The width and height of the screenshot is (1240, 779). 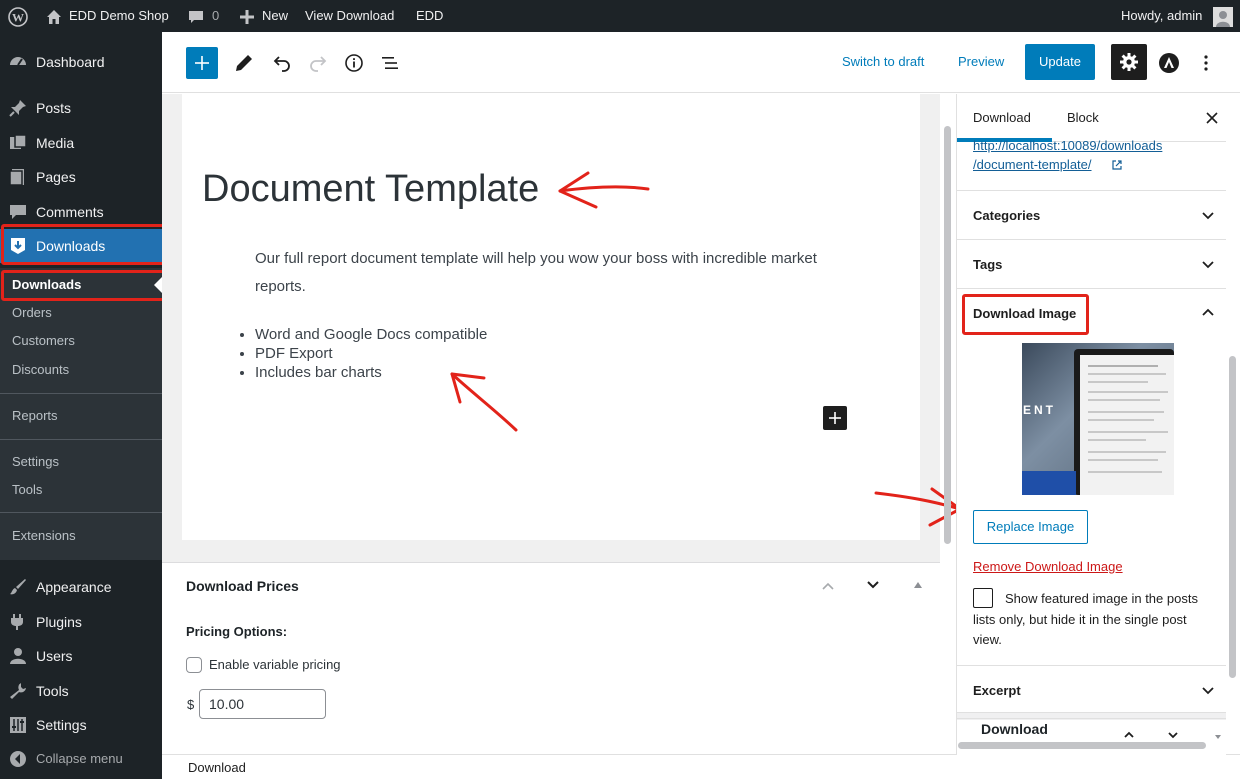 I want to click on gear-icon, so click(x=1129, y=62).